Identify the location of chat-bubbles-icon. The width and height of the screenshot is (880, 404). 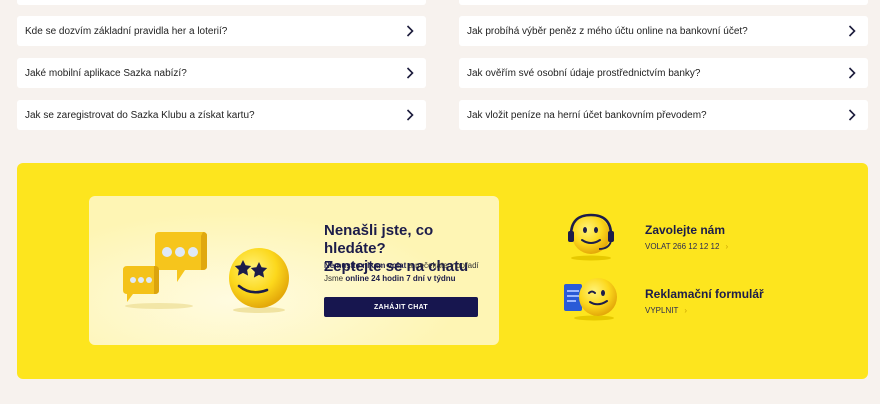
(165, 270).